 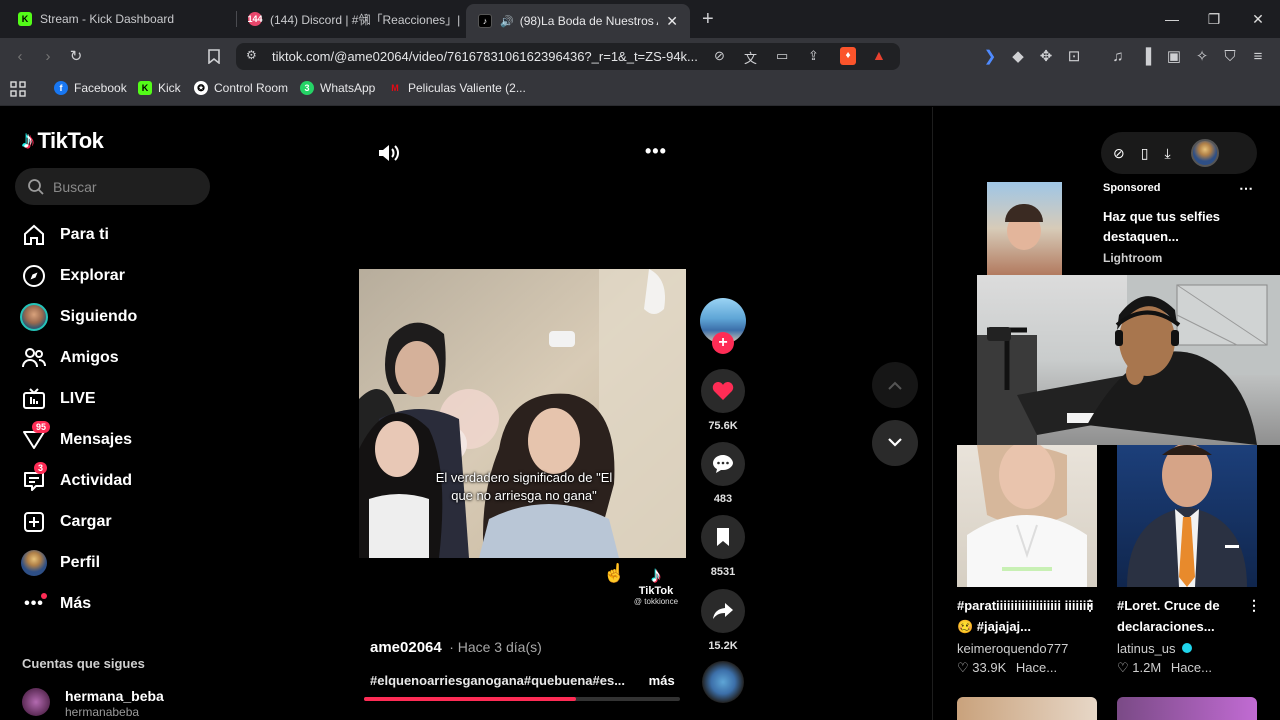 What do you see at coordinates (1246, 188) in the screenshot?
I see `sponsored-options-icon: ⋯` at bounding box center [1246, 188].